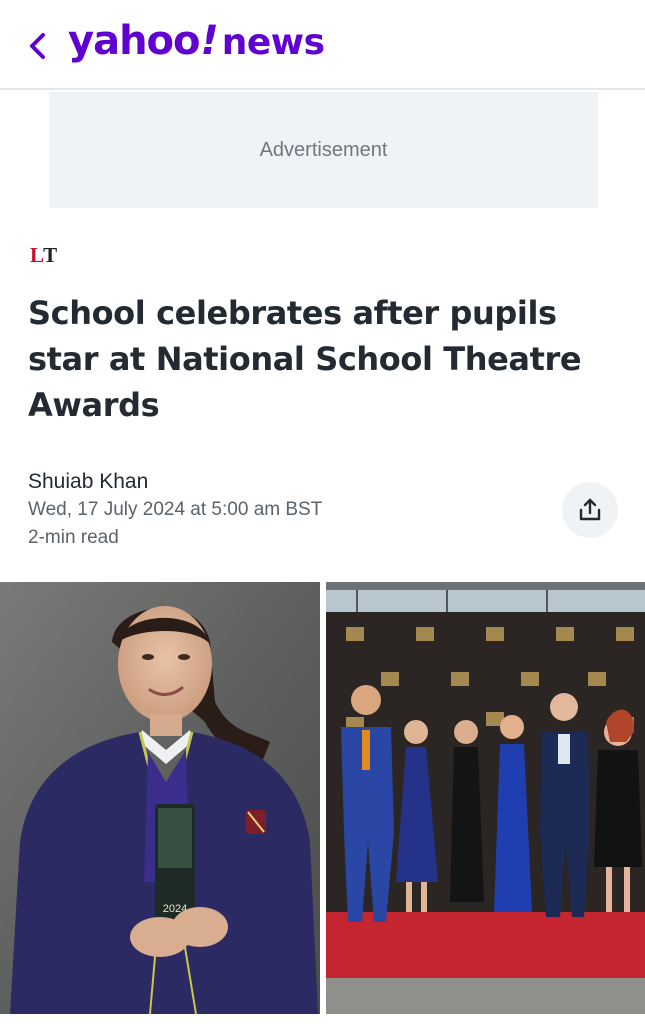 The height and width of the screenshot is (1024, 645). Describe the element at coordinates (37, 255) in the screenshot. I see `publisher-logo-l: L` at that location.